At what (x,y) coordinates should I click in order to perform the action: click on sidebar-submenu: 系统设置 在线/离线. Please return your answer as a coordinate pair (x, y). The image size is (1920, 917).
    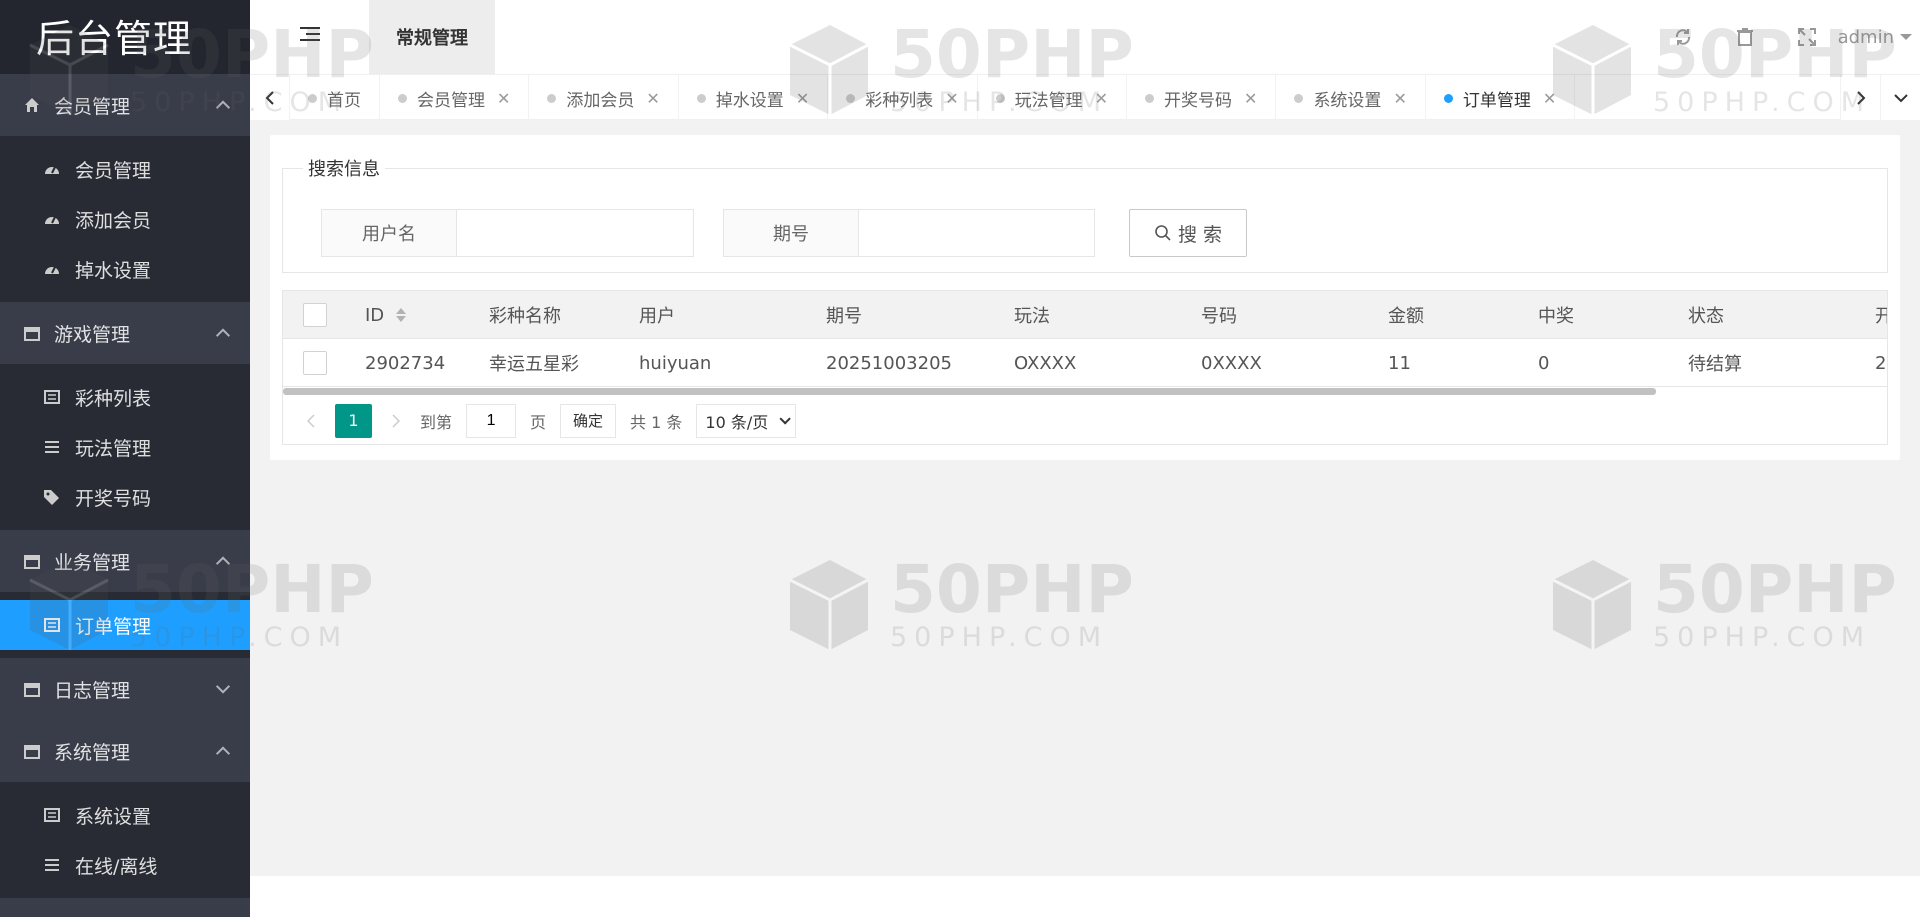
    Looking at the image, I should click on (125, 840).